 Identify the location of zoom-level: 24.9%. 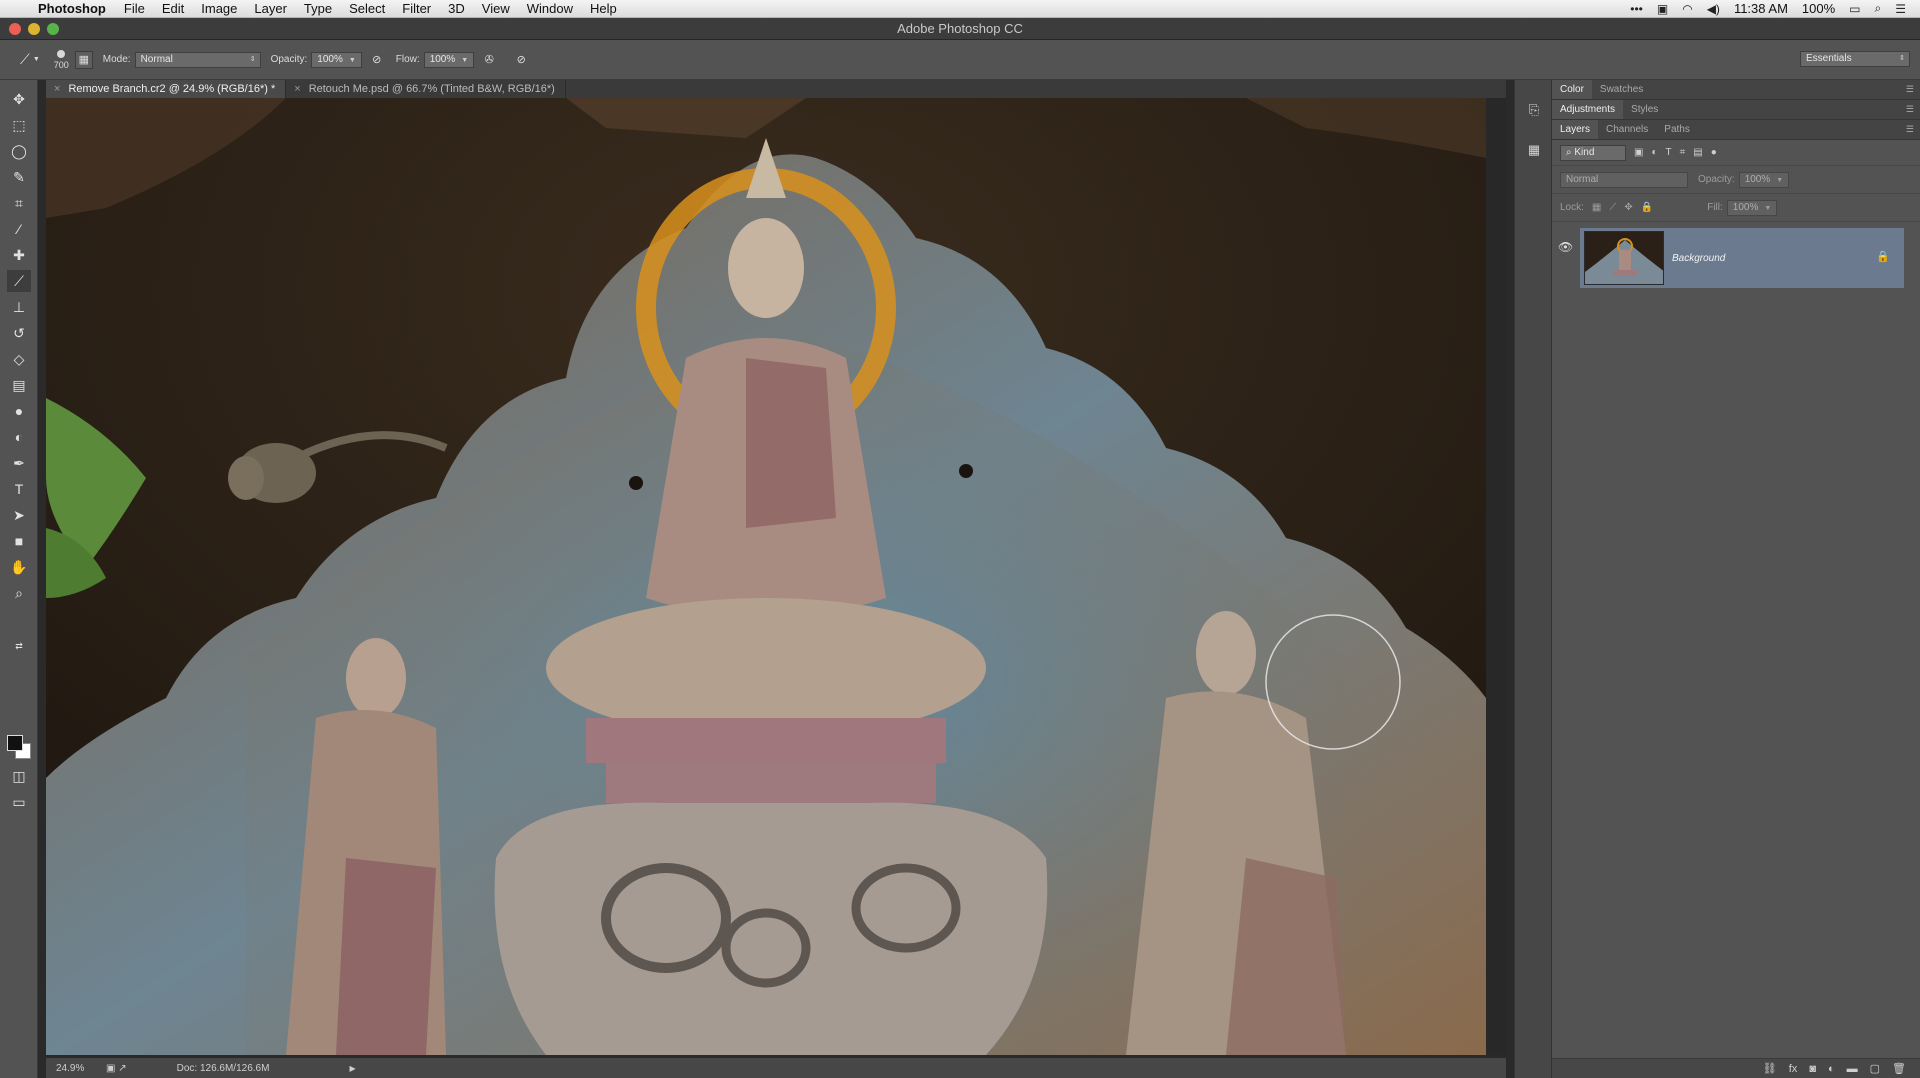
(81, 1068).